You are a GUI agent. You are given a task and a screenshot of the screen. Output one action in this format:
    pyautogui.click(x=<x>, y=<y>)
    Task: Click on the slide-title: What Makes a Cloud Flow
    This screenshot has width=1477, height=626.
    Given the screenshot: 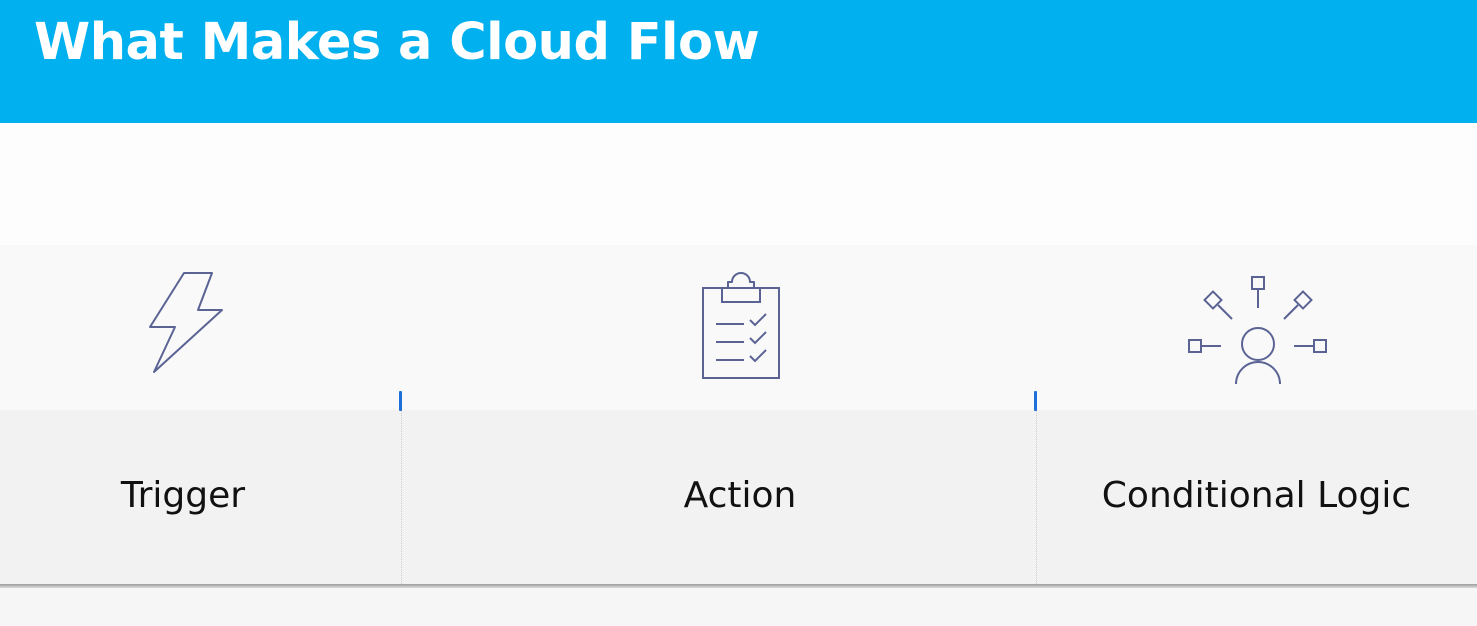 What is the action you would take?
    pyautogui.click(x=397, y=42)
    